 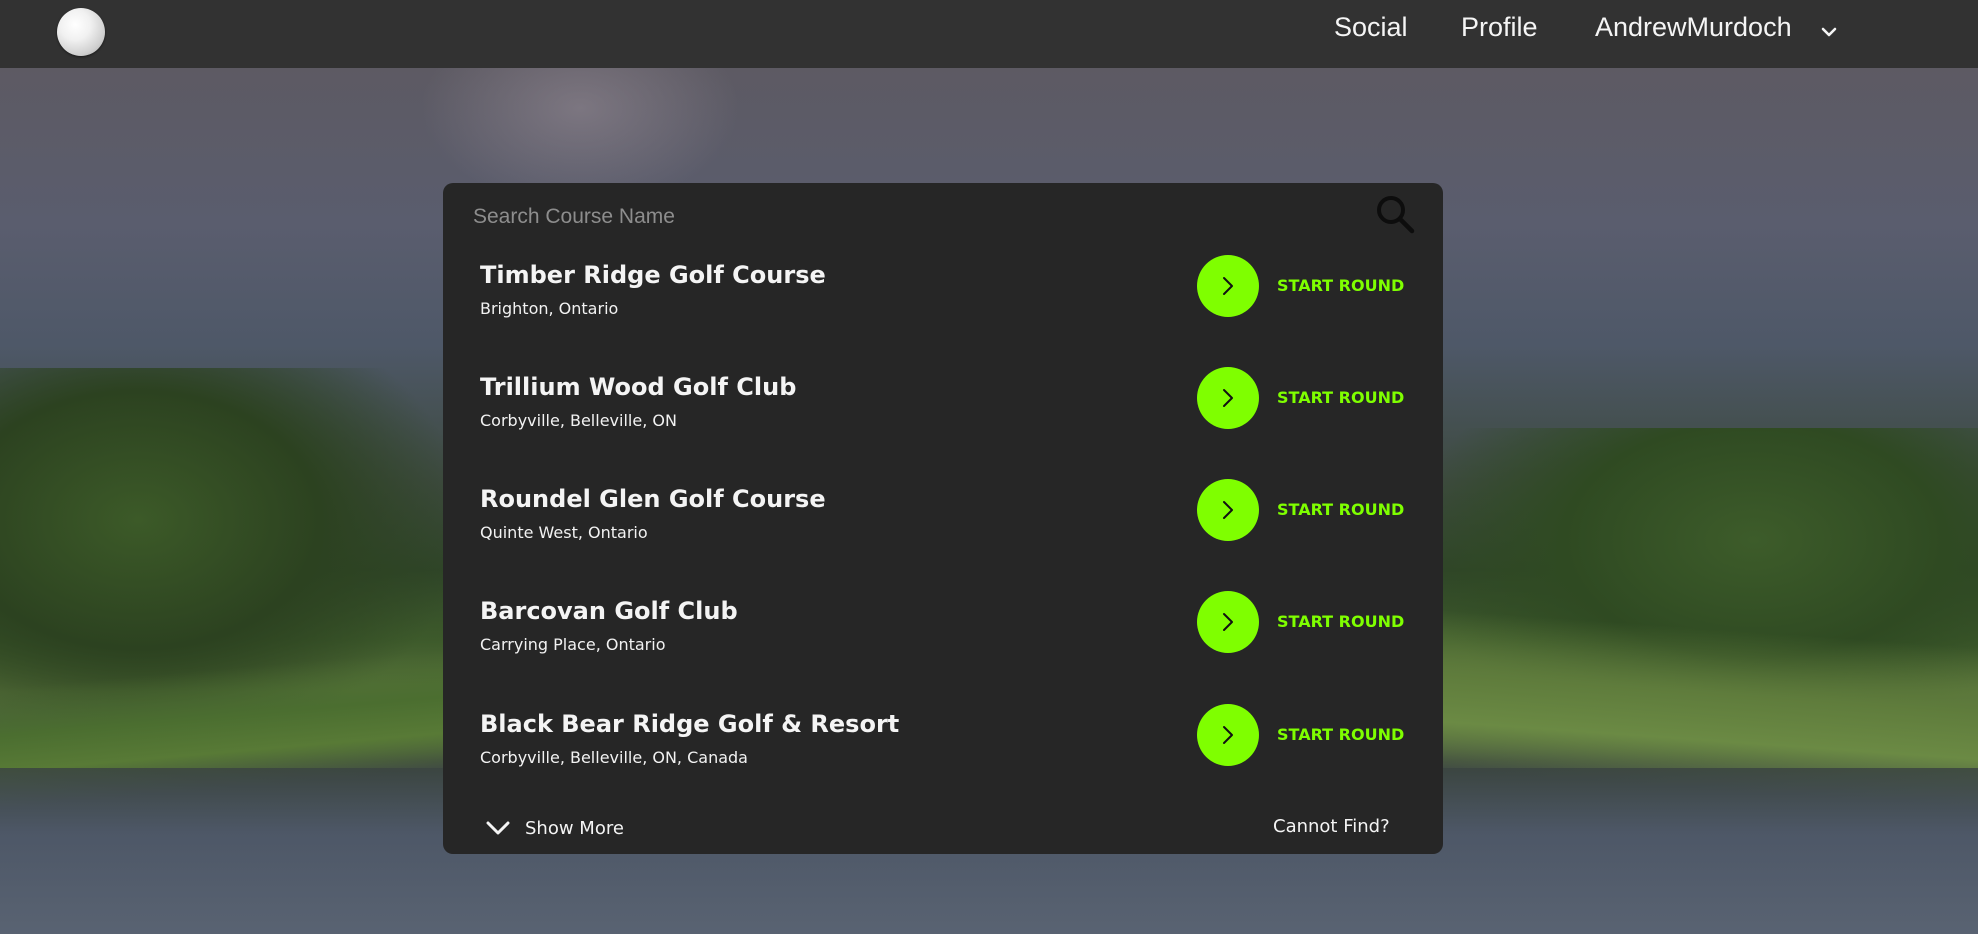 What do you see at coordinates (638, 387) in the screenshot?
I see `course-name: Trillium Wood Golf Club` at bounding box center [638, 387].